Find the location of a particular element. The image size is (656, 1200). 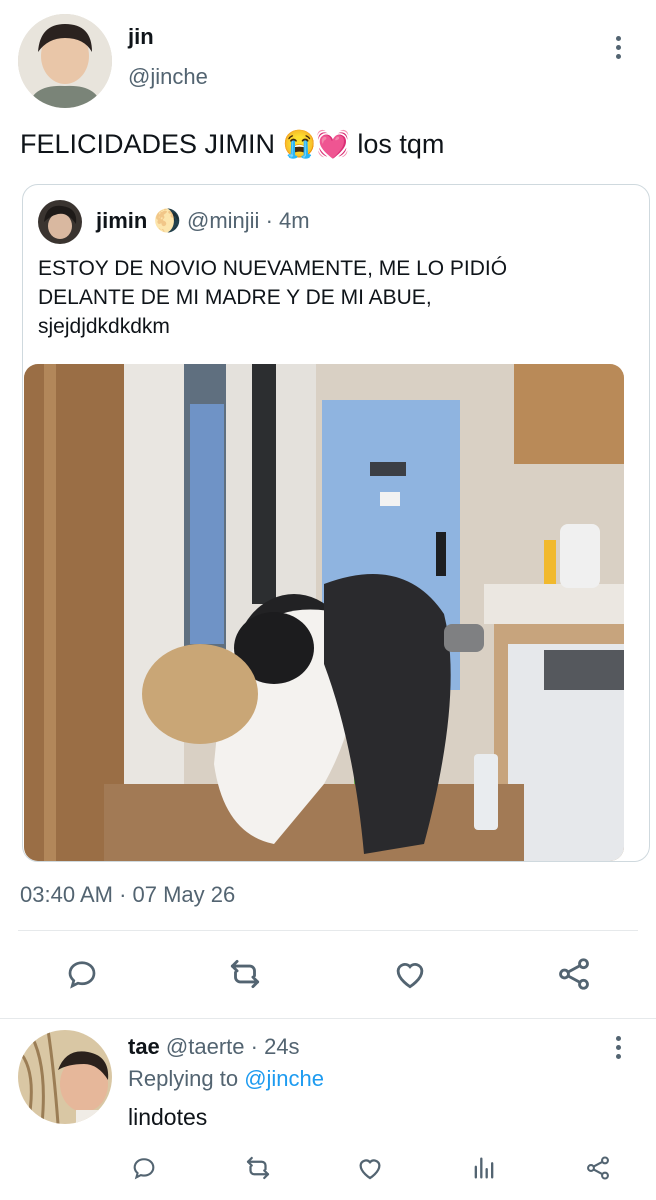

more-icon is located at coordinates (618, 47).